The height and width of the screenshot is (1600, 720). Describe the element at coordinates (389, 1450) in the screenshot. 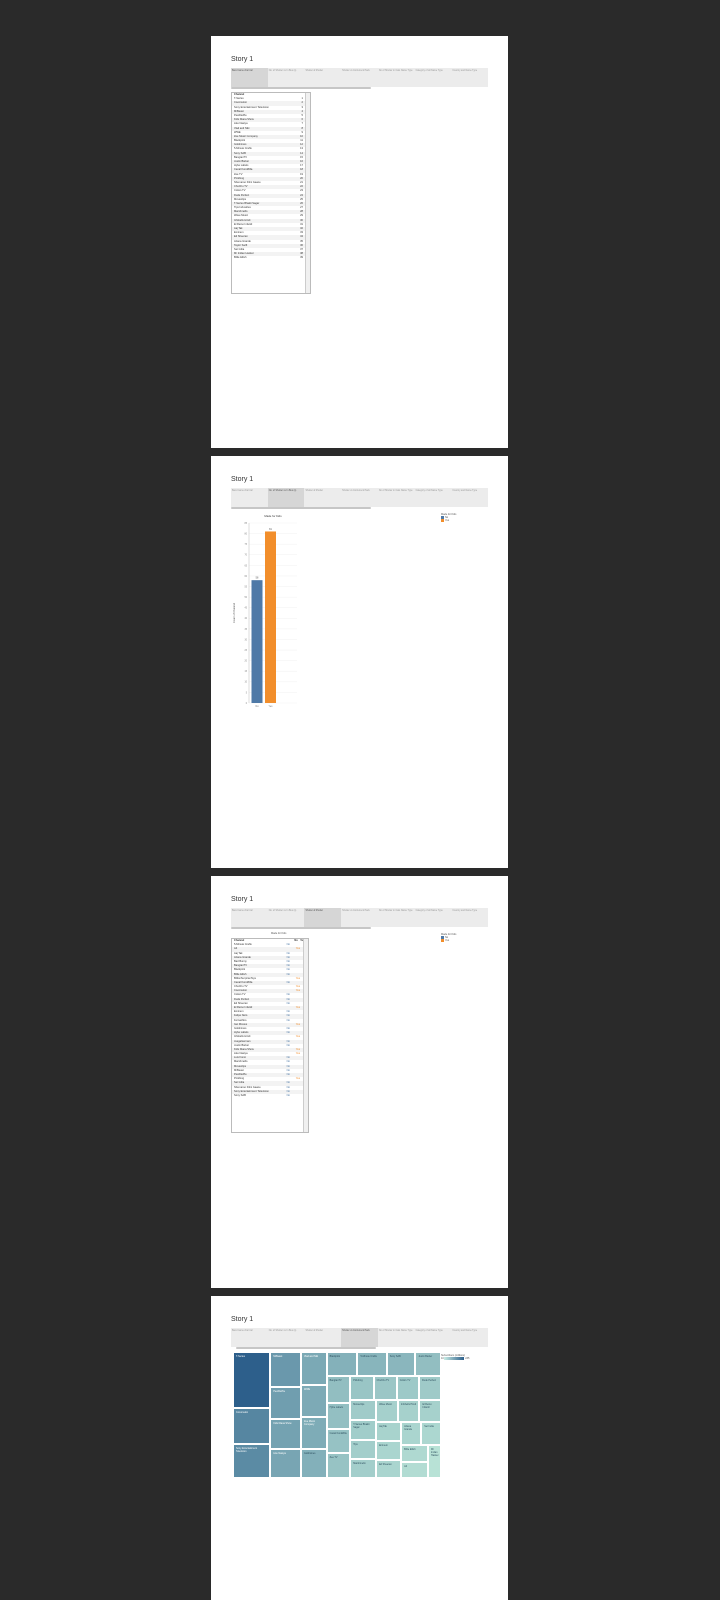

I see `treemap-cell: Eminem` at that location.